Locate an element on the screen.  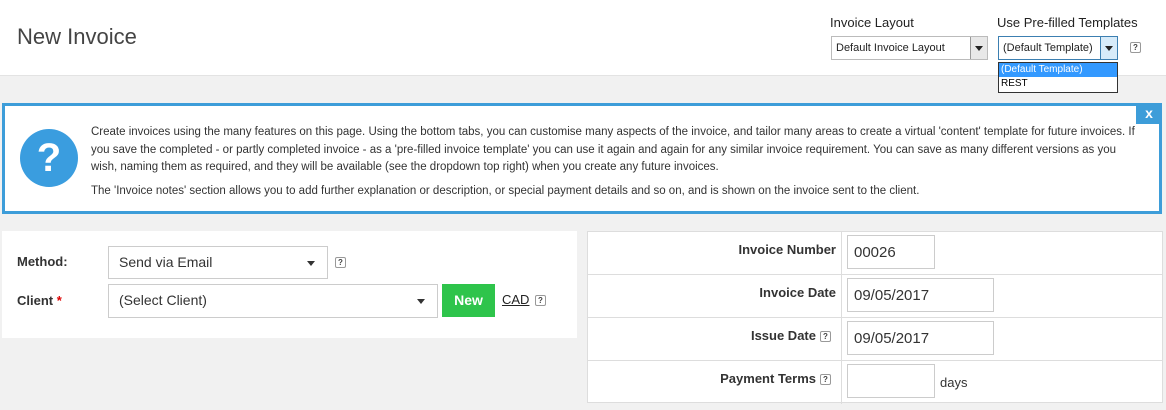
invoice-date-row: Invoice Date 09/05/2017 is located at coordinates (875, 296).